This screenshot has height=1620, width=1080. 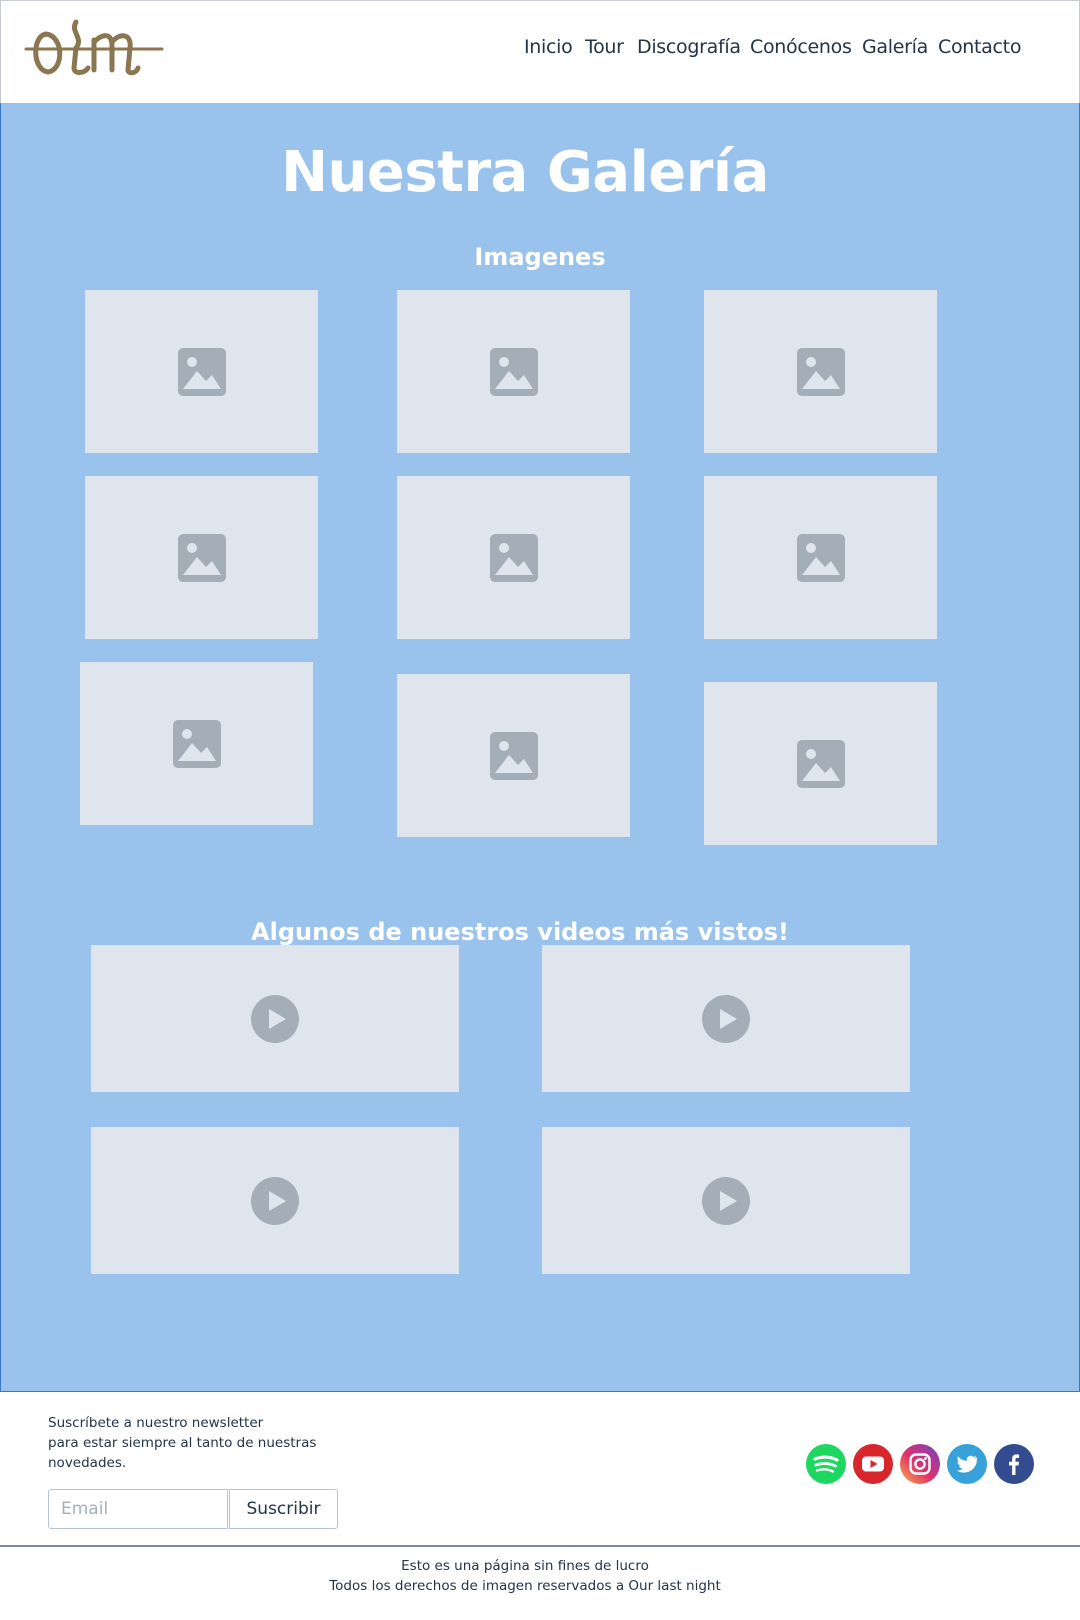 What do you see at coordinates (525, 172) in the screenshot?
I see `page-title: Nuestra Galería` at bounding box center [525, 172].